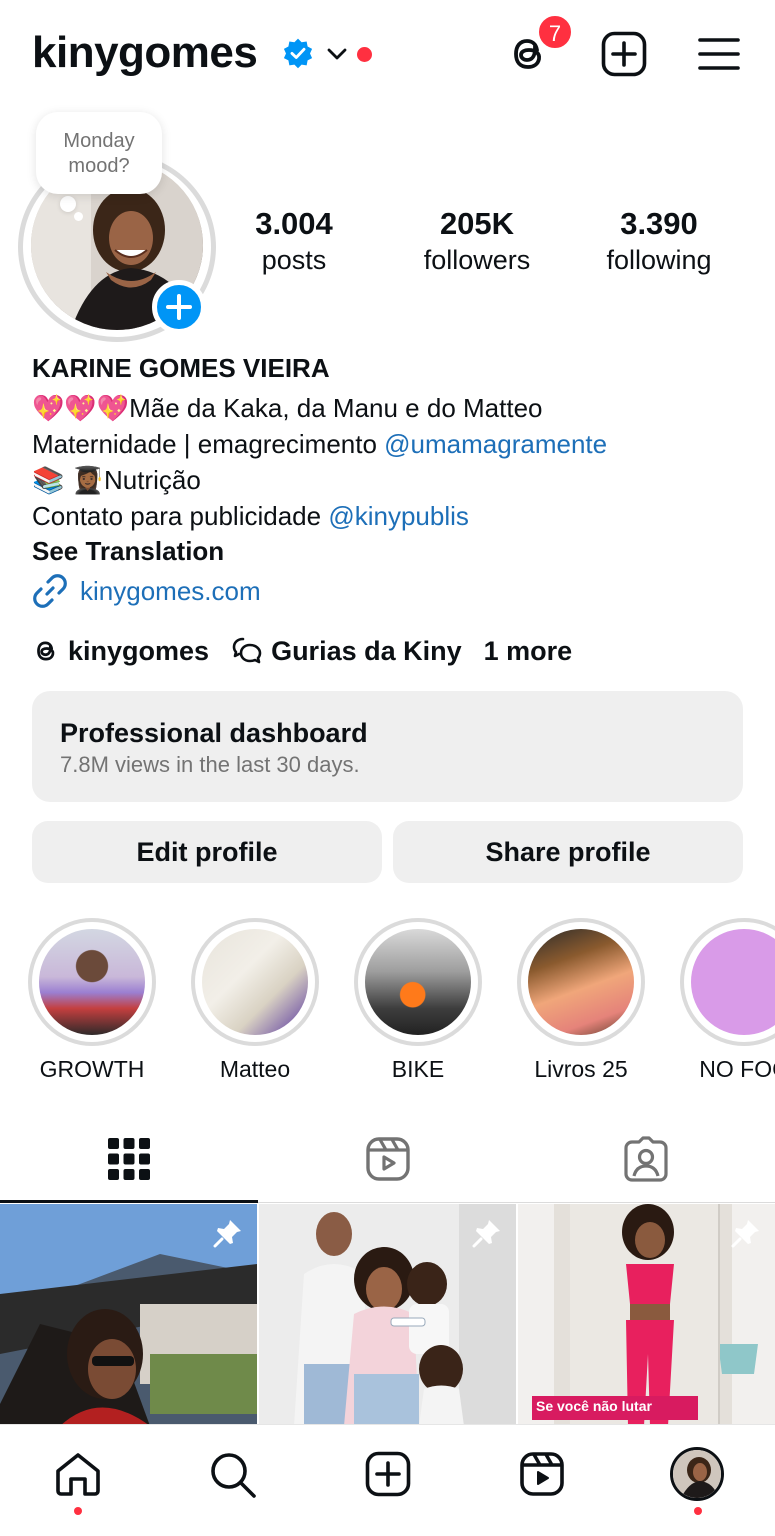 The image size is (775, 1536). Describe the element at coordinates (207, 852) in the screenshot. I see `edit-profile-button: Edit profile` at that location.